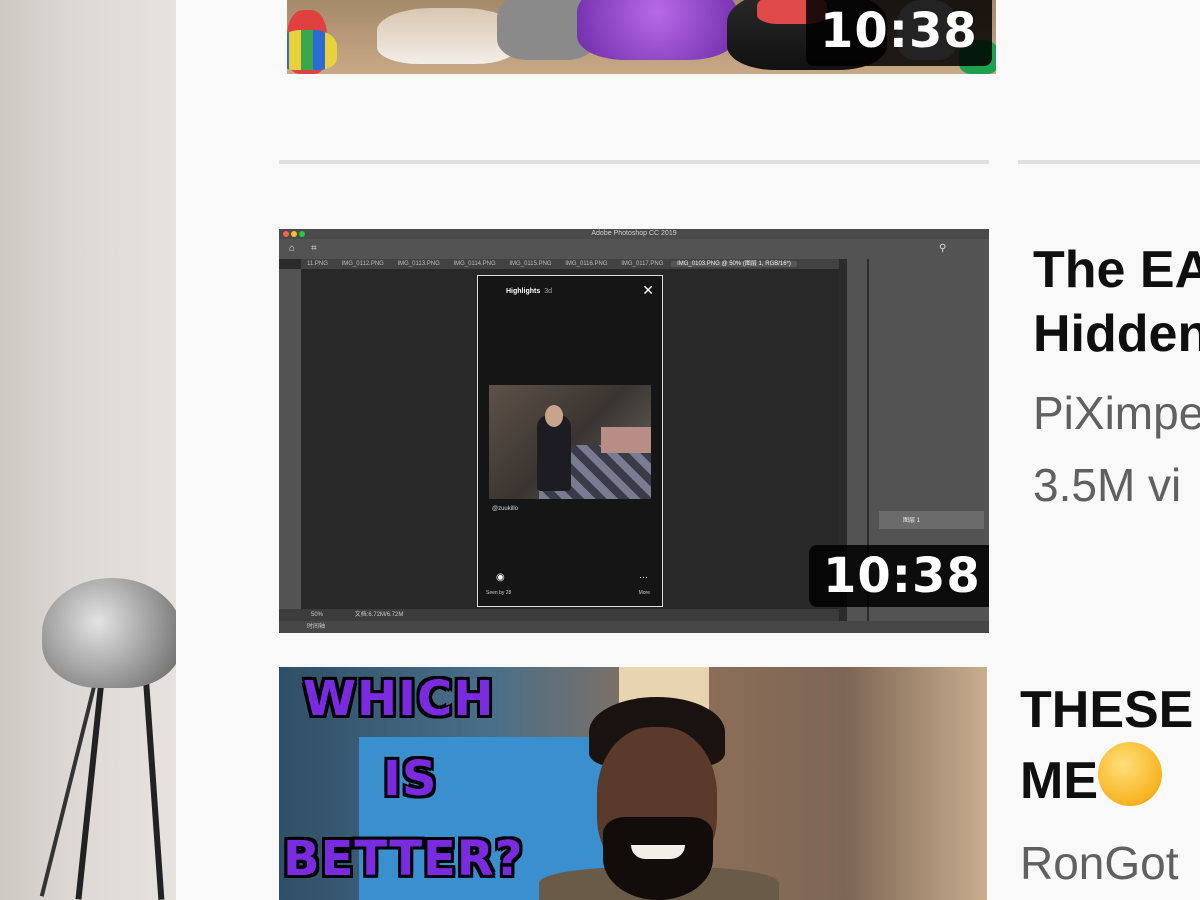 The height and width of the screenshot is (900, 1200). I want to click on video-title-line: THESE, so click(1107, 710).